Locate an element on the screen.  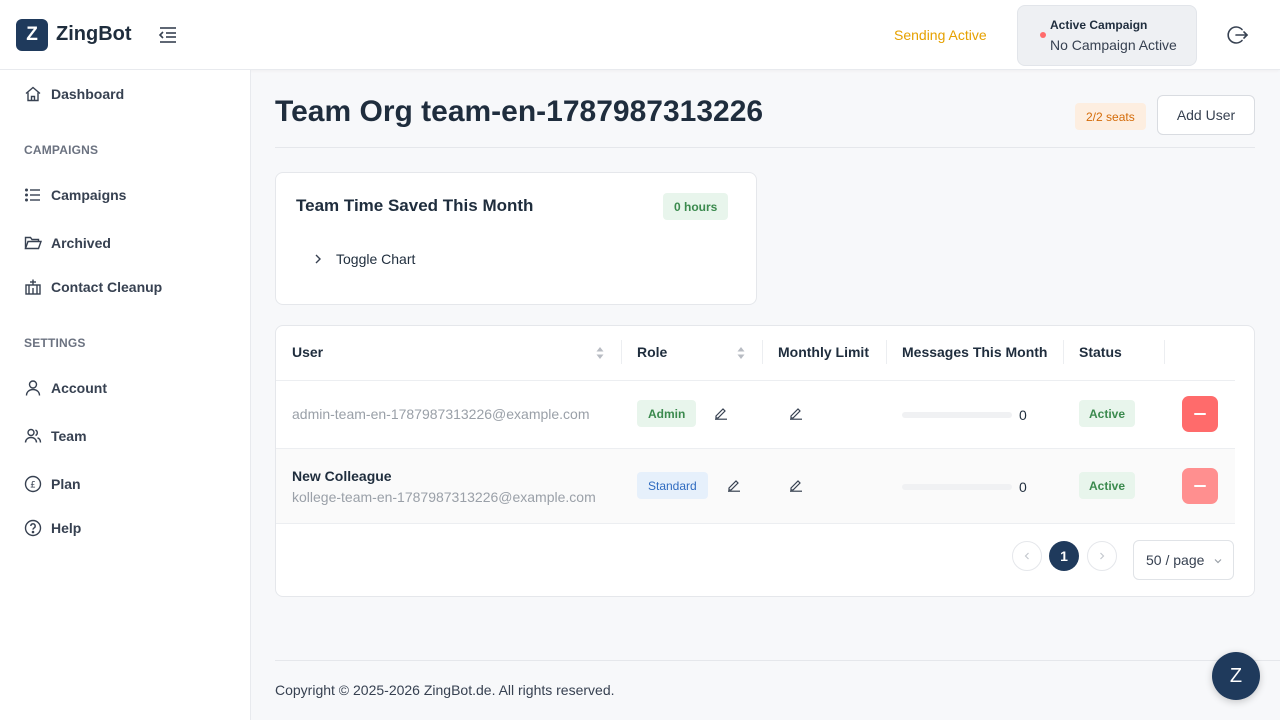
team-icon is located at coordinates (33, 435).